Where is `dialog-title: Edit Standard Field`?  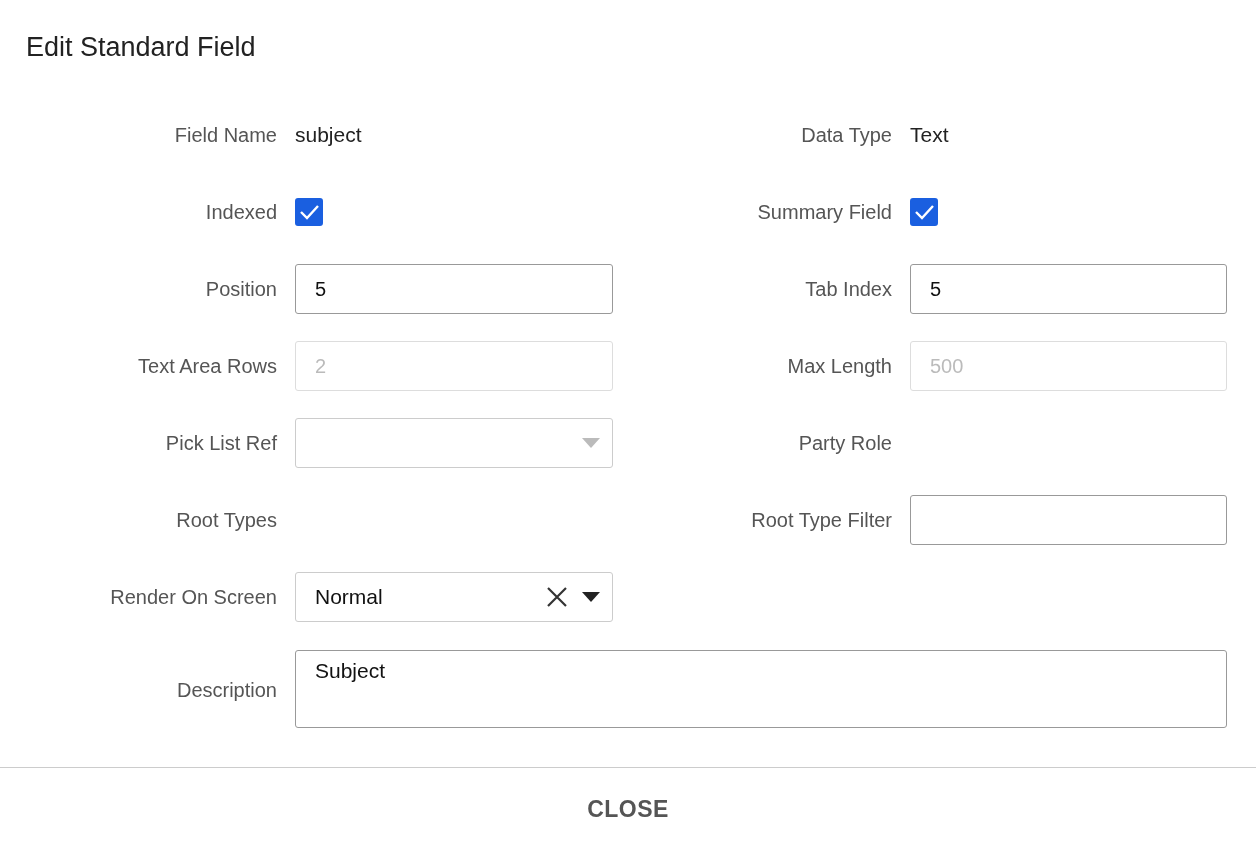
dialog-title: Edit Standard Field is located at coordinates (141, 47).